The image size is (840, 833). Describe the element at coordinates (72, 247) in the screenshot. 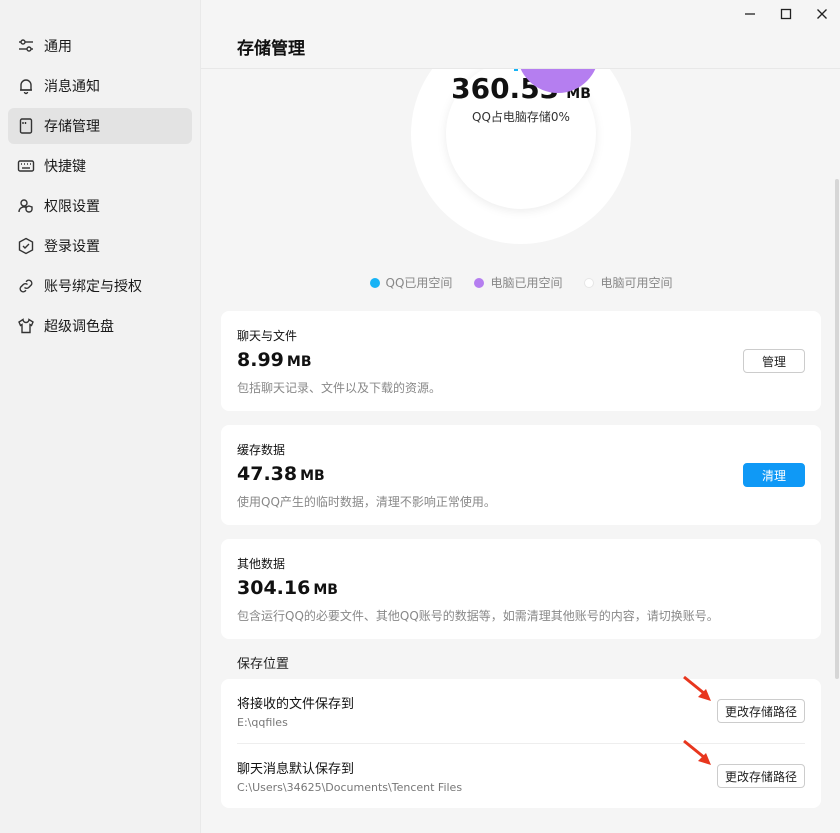

I see `sidebar-item-label: 登录设置` at that location.